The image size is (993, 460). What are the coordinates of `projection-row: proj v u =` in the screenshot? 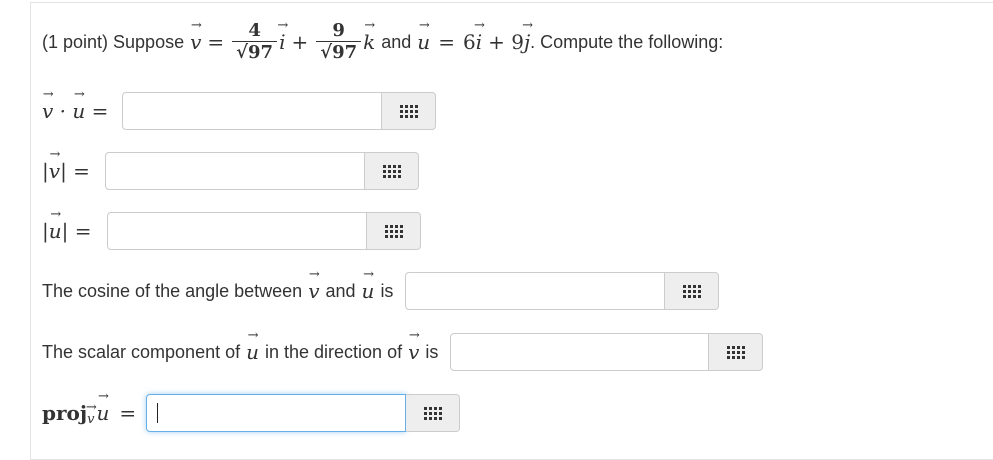 It's located at (251, 413).